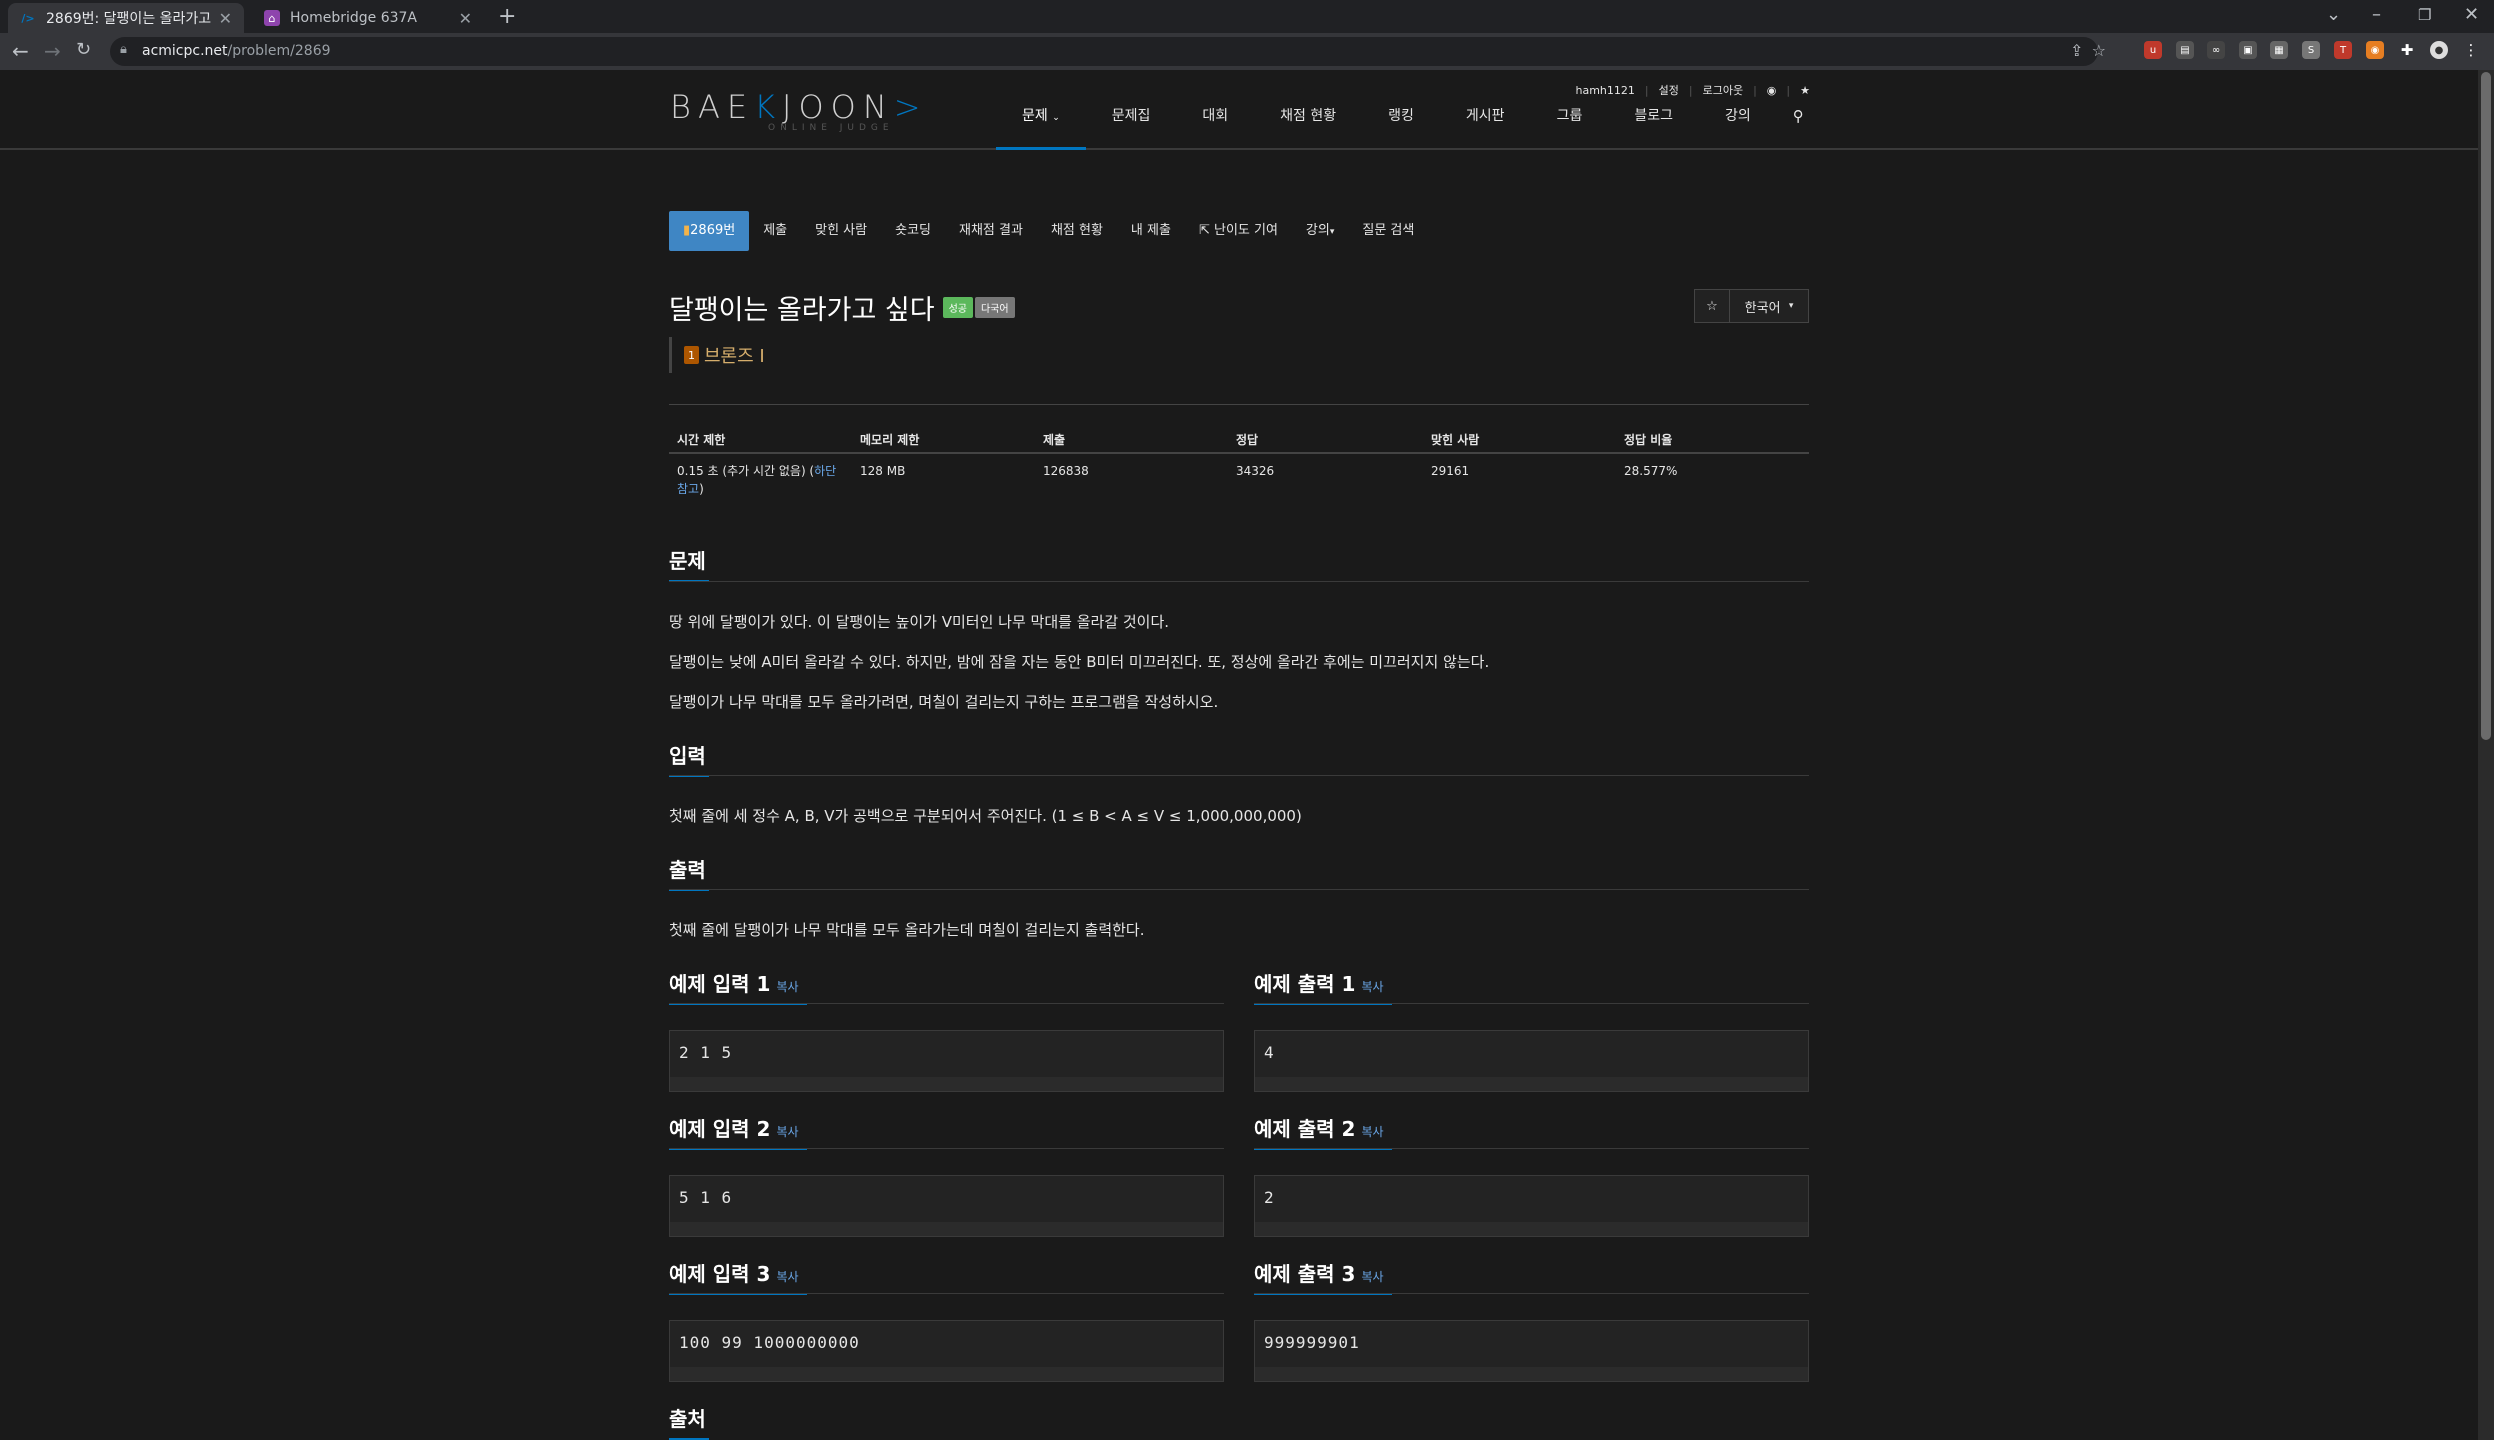 The width and height of the screenshot is (2494, 1440). What do you see at coordinates (2279, 50) in the screenshot?
I see `extension-icon: ▦` at bounding box center [2279, 50].